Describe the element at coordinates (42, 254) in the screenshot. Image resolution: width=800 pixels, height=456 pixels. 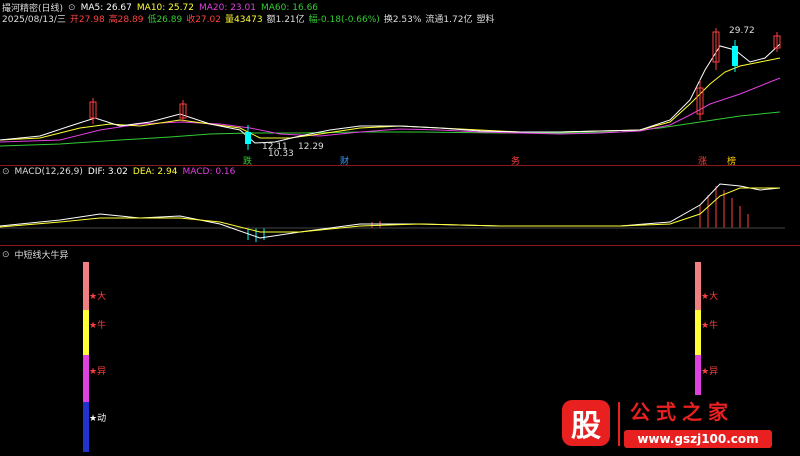
I see `indicator-title: 中短线大牛异` at that location.